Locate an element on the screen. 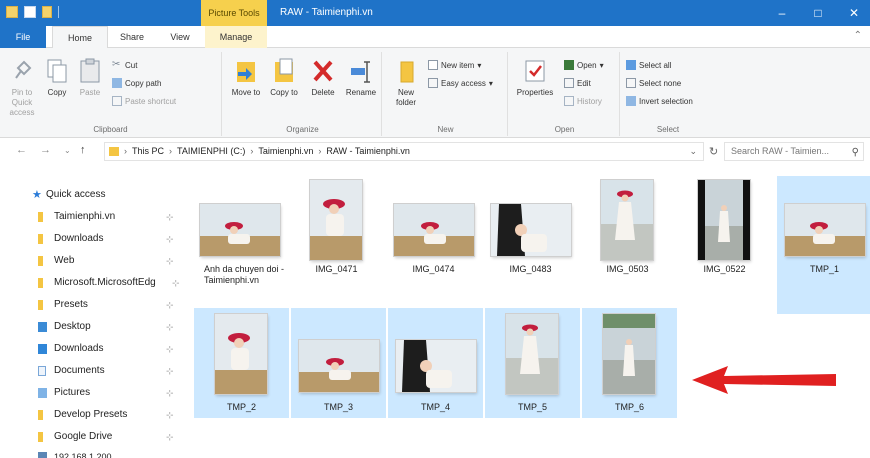  nav-label: Google Drive is located at coordinates (83, 436).